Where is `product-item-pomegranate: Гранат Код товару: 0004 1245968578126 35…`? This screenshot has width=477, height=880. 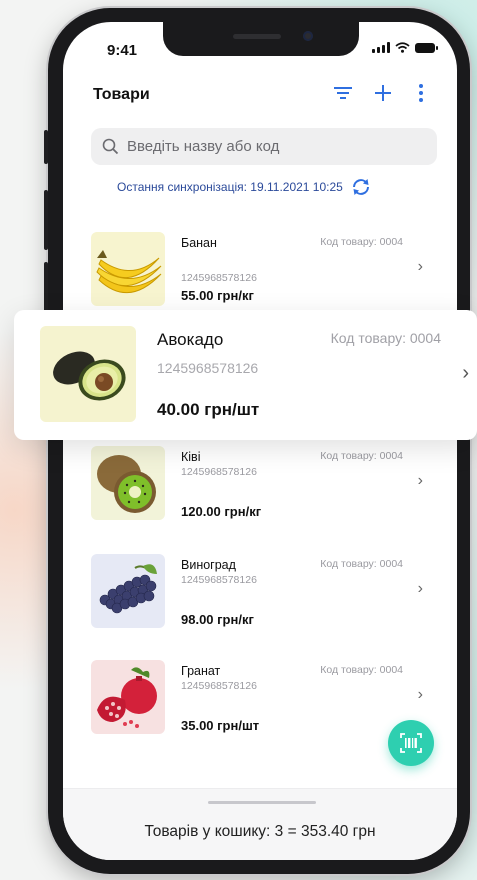
product-item-pomegranate: Гранат Код товару: 0004 1245968578126 35… is located at coordinates (262, 703).